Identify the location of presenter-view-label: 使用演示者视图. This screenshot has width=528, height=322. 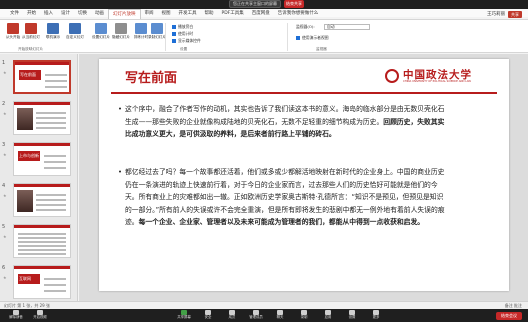
(315, 37).